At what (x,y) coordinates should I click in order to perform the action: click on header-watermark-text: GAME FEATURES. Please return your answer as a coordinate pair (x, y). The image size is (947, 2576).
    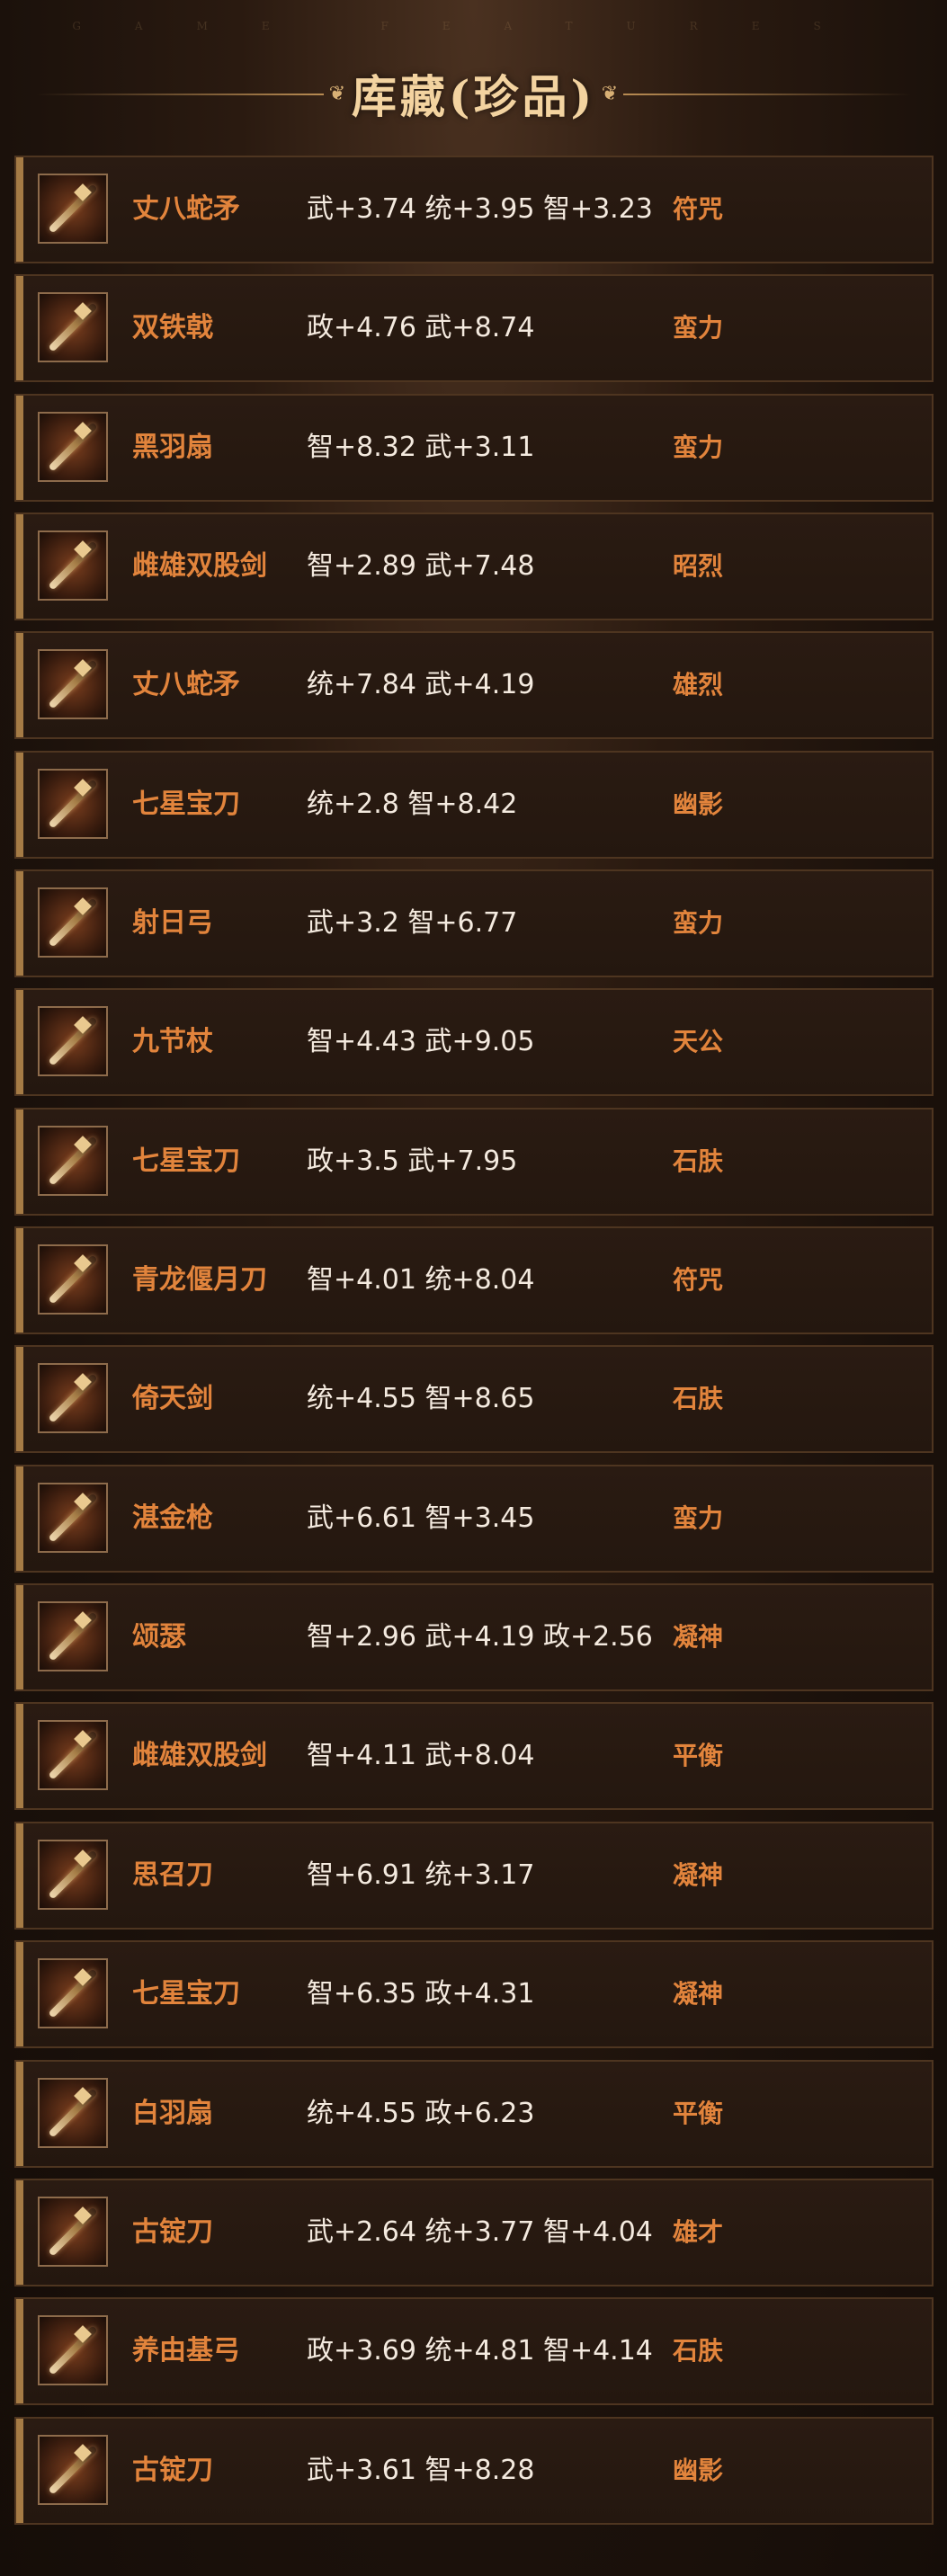
    Looking at the image, I should click on (473, 26).